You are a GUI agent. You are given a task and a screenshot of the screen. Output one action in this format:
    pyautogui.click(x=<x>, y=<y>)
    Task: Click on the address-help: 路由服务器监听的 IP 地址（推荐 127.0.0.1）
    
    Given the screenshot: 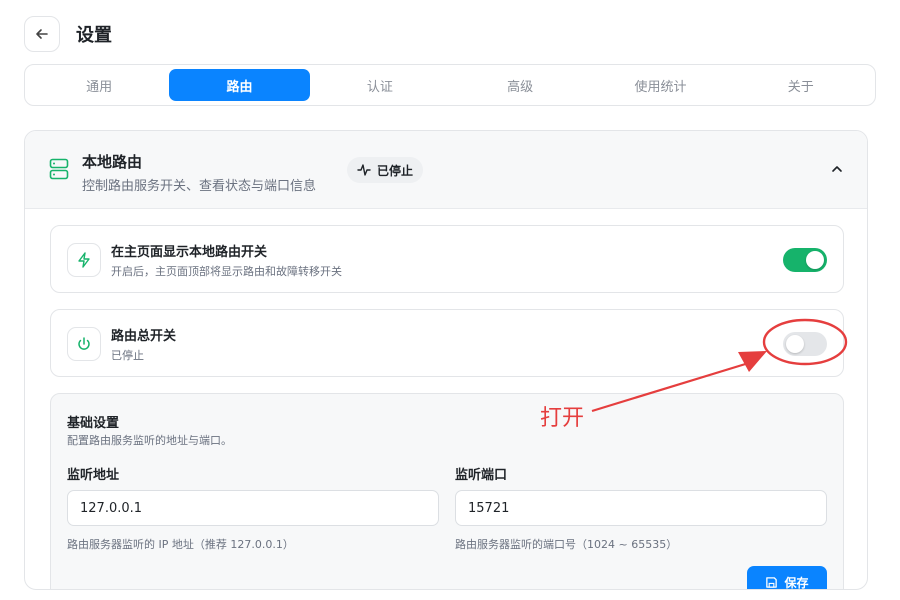 What is the action you would take?
    pyautogui.click(x=180, y=544)
    